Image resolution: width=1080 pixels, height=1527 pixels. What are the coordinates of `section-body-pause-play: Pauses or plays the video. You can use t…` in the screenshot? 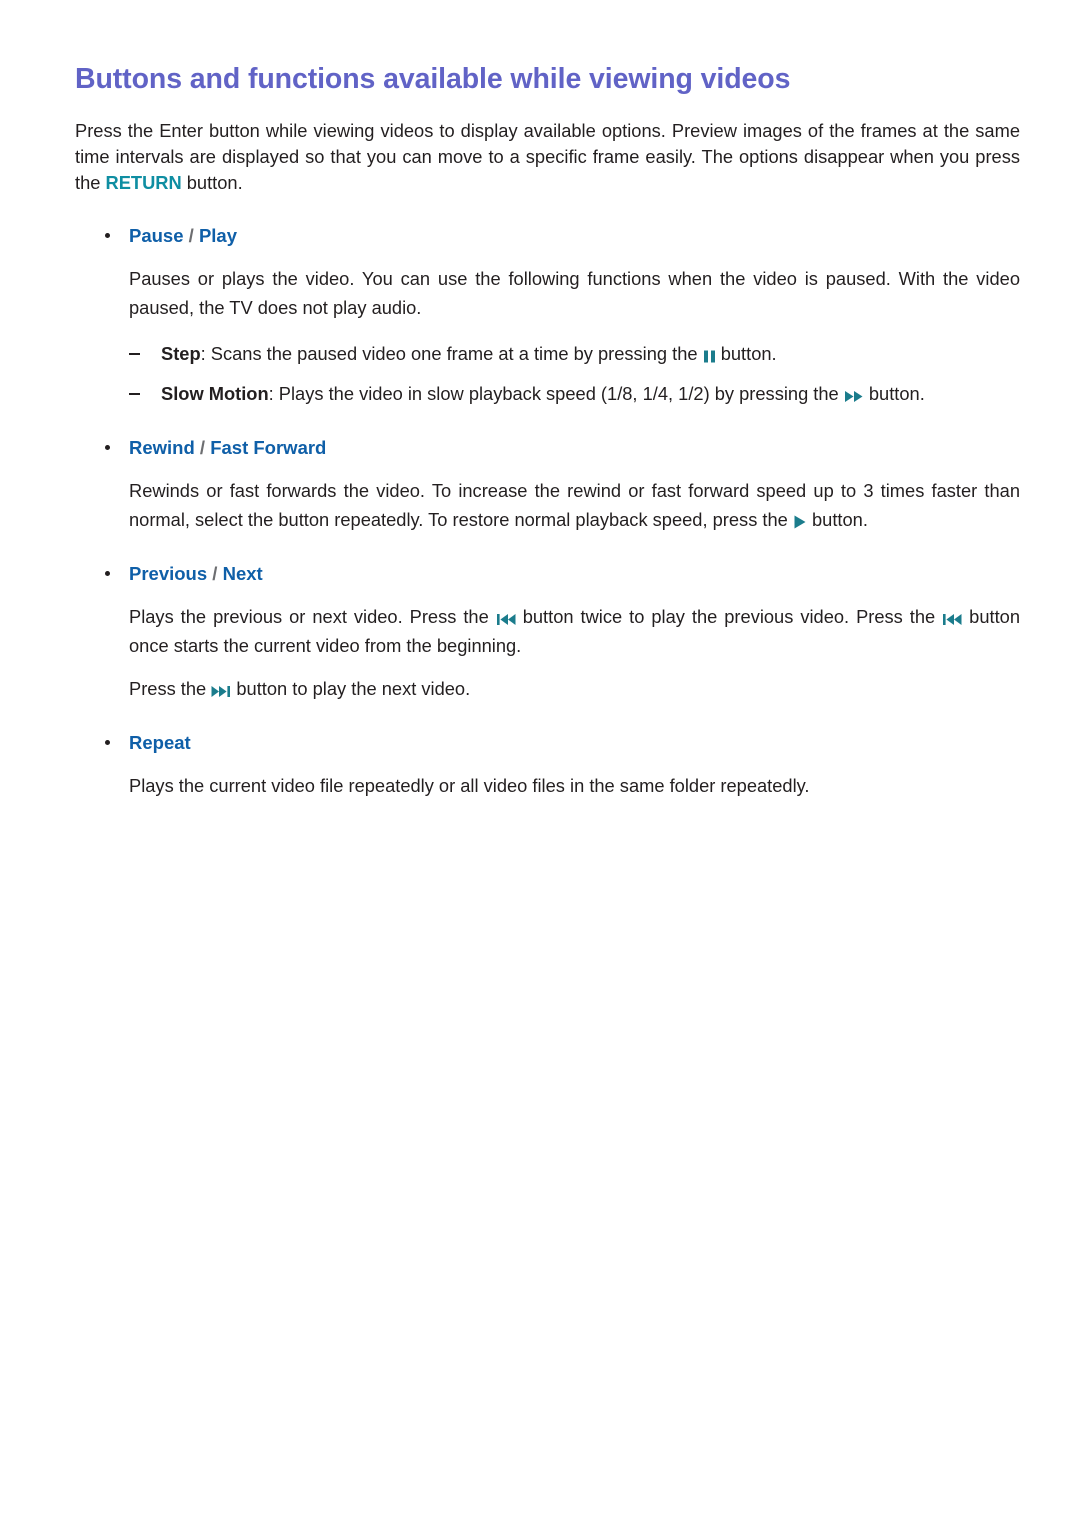 It's located at (574, 293).